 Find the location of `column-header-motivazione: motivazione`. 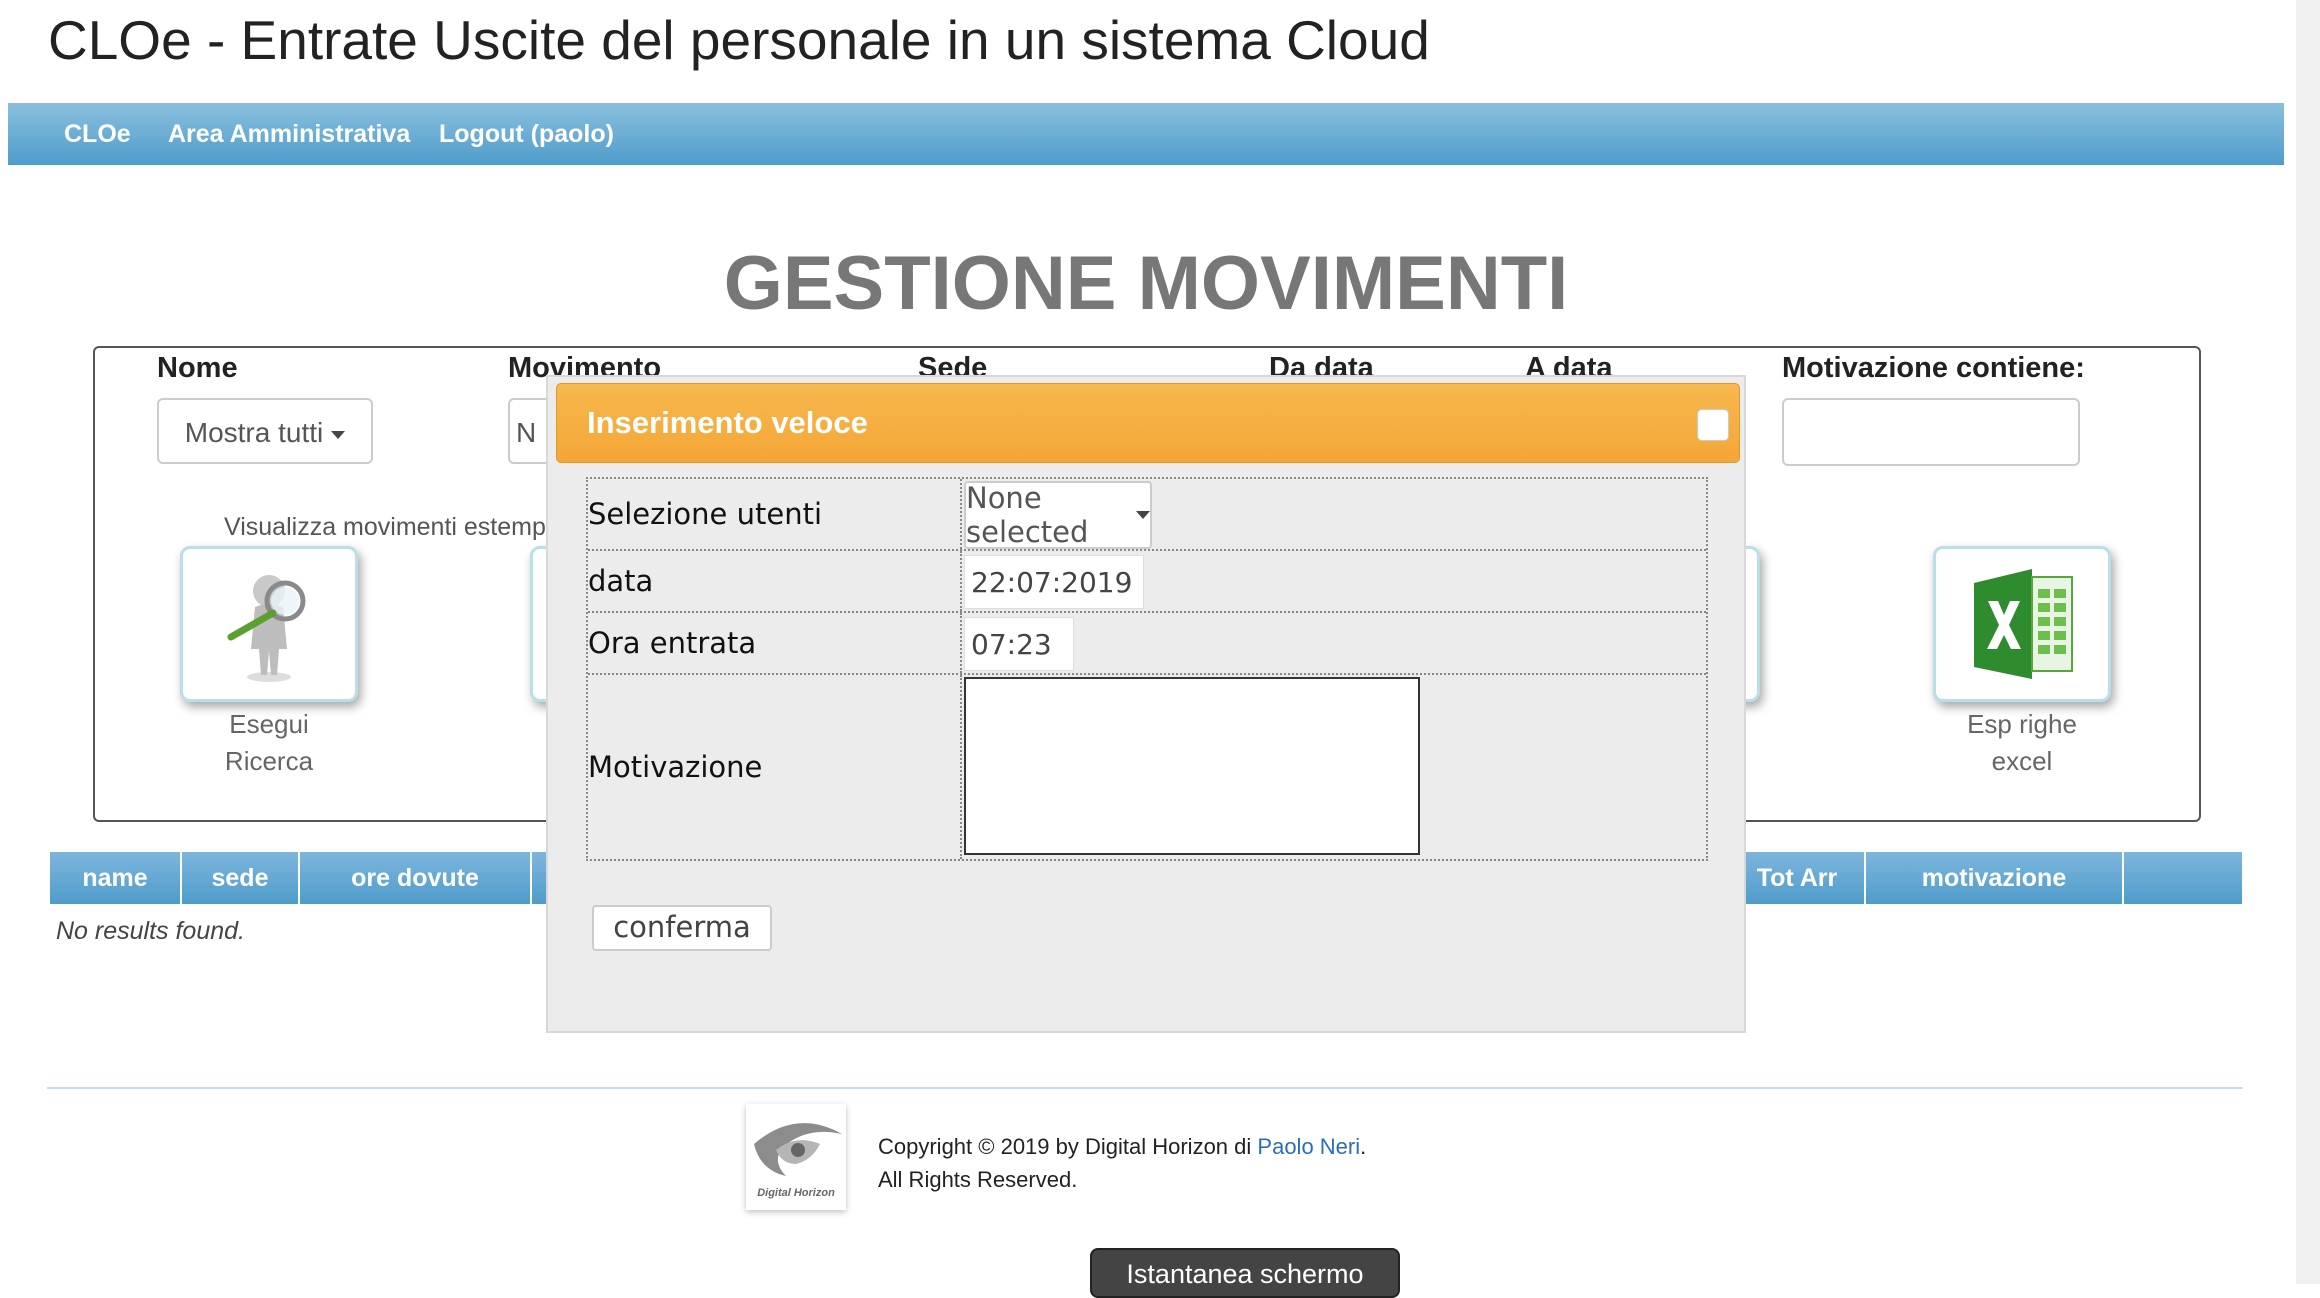

column-header-motivazione: motivazione is located at coordinates (1995, 878).